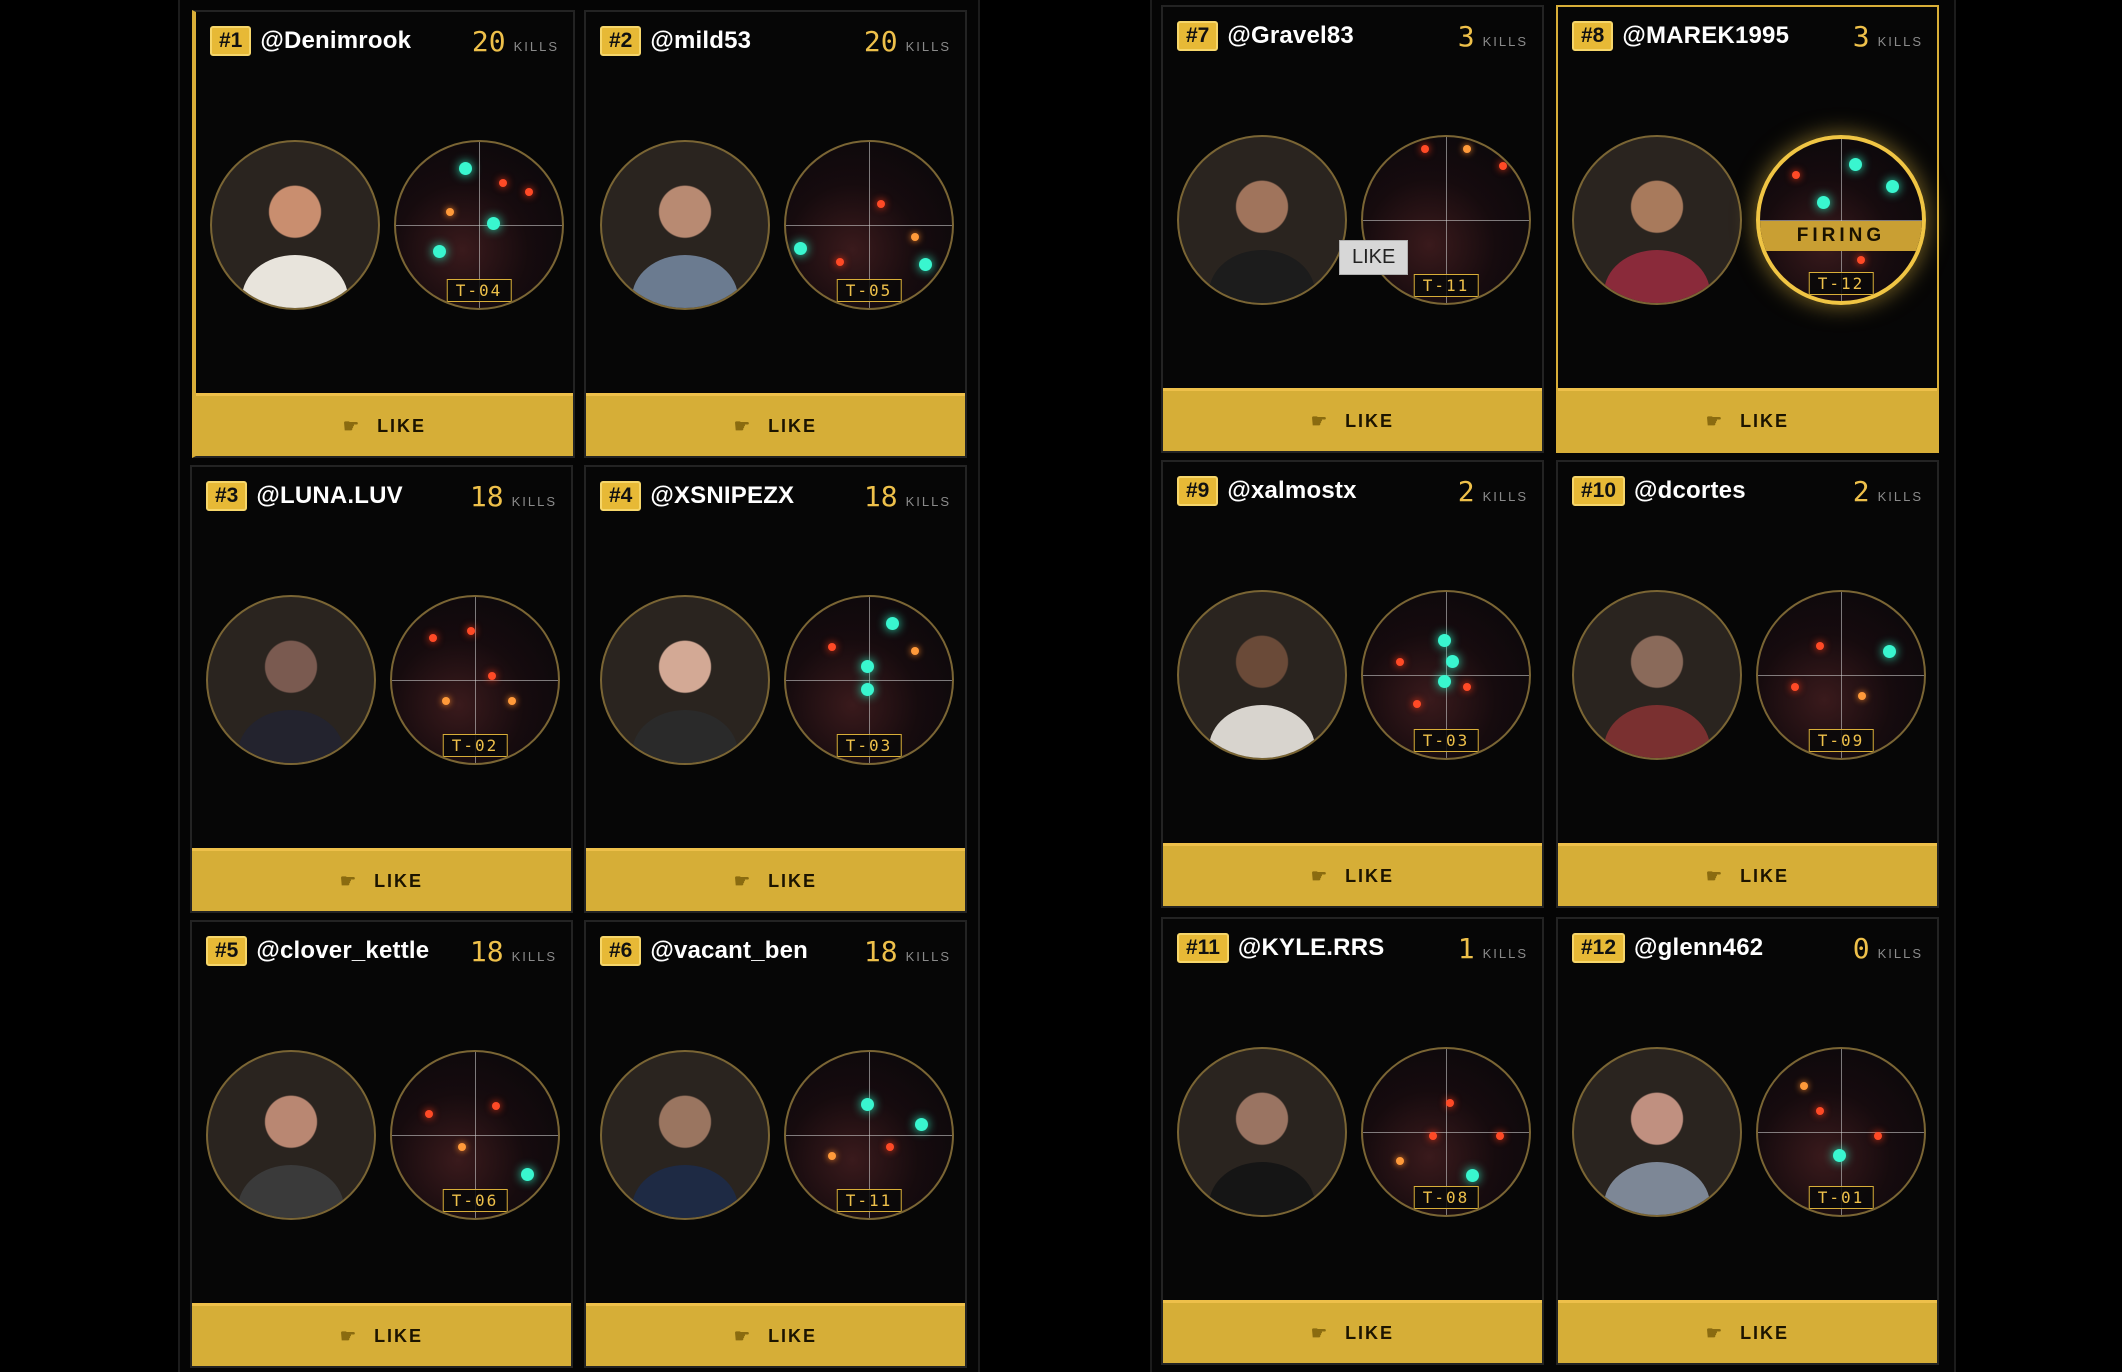 The height and width of the screenshot is (1372, 2122). I want to click on scope-view: T-03, so click(1446, 675).